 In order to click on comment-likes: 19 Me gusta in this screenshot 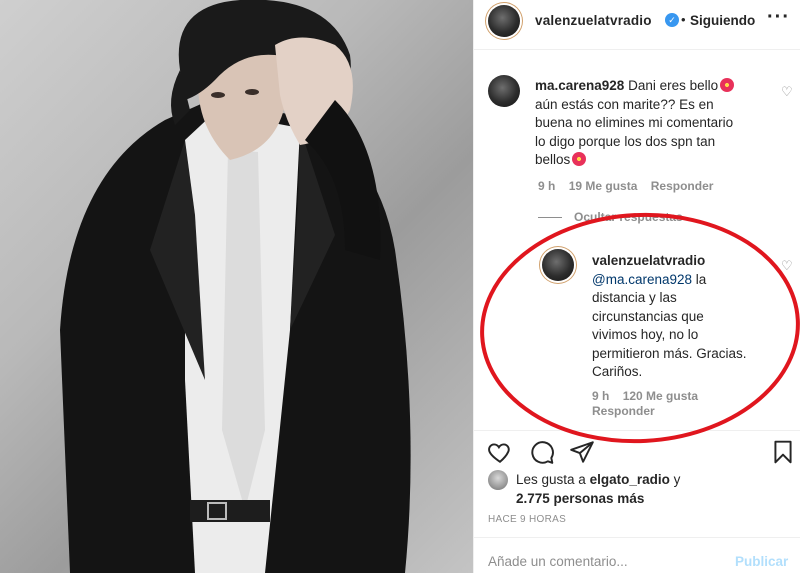, I will do `click(603, 186)`.